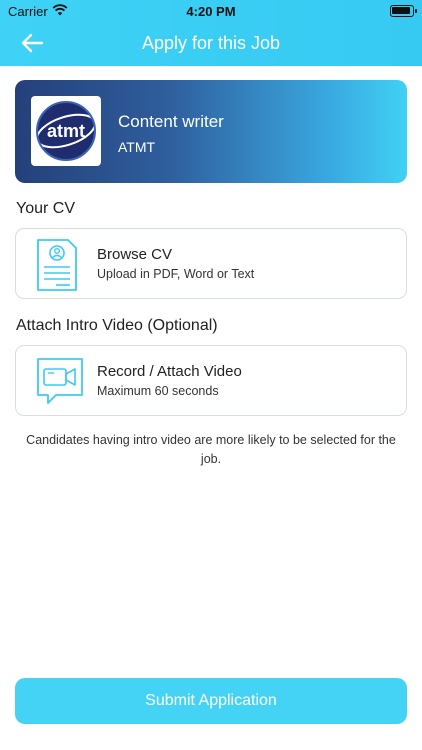 The height and width of the screenshot is (750, 422). Describe the element at coordinates (211, 43) in the screenshot. I see `page-title: Apply for this Job` at that location.